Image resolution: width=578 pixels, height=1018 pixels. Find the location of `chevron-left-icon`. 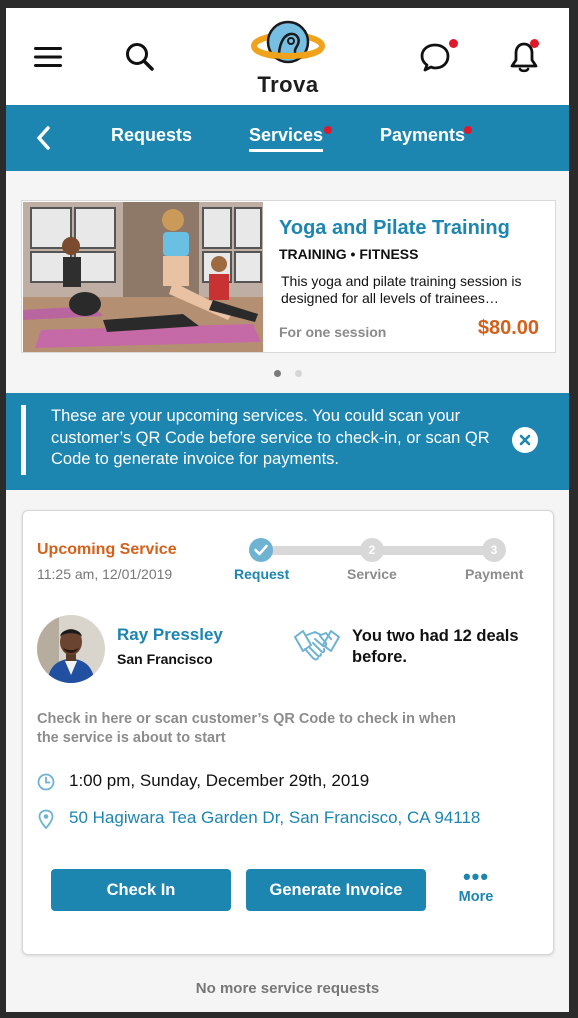

chevron-left-icon is located at coordinates (44, 138).